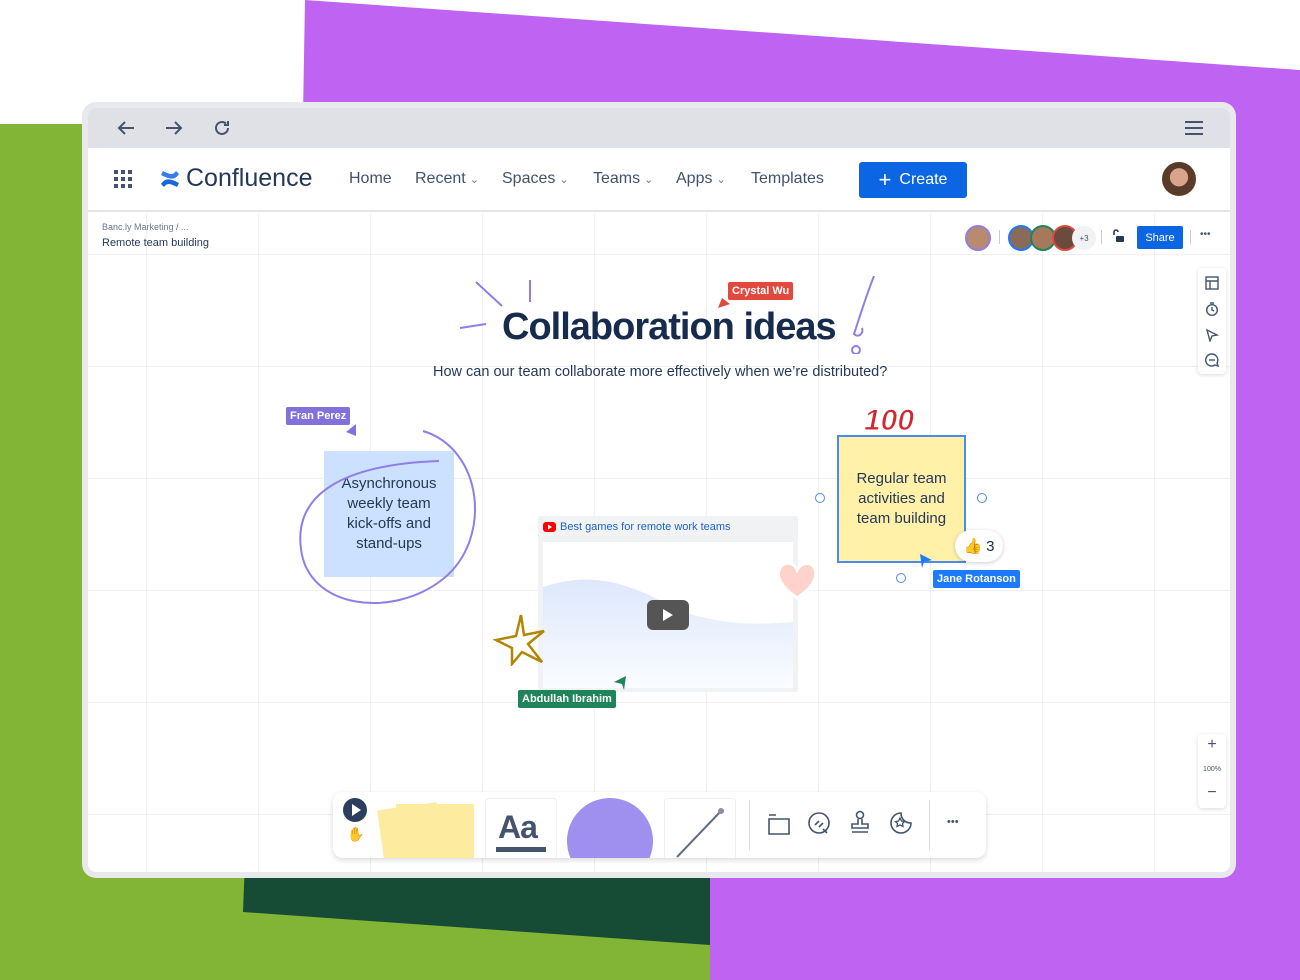 The width and height of the screenshot is (1300, 980). I want to click on lasso-doodle, so click(387, 517).